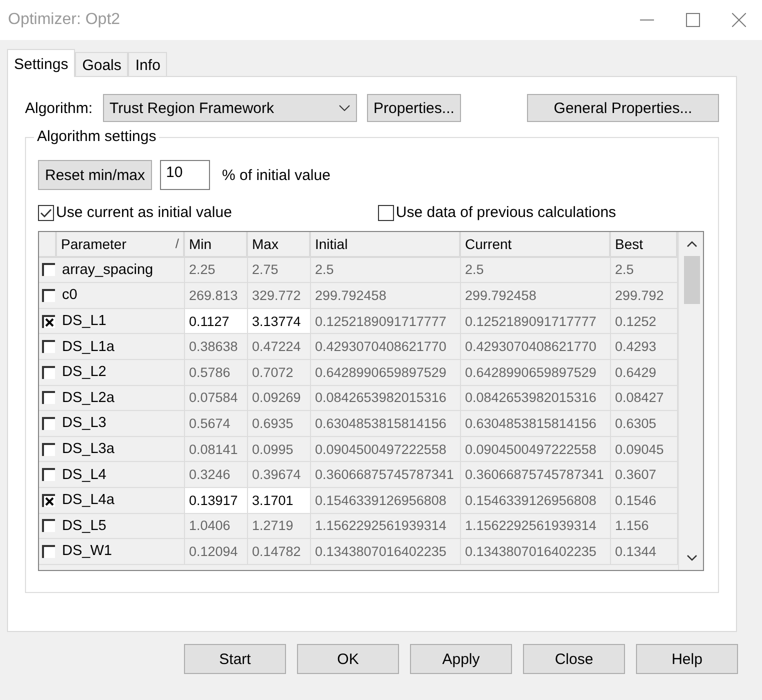  Describe the element at coordinates (235, 659) in the screenshot. I see `dialog-button: Start` at that location.